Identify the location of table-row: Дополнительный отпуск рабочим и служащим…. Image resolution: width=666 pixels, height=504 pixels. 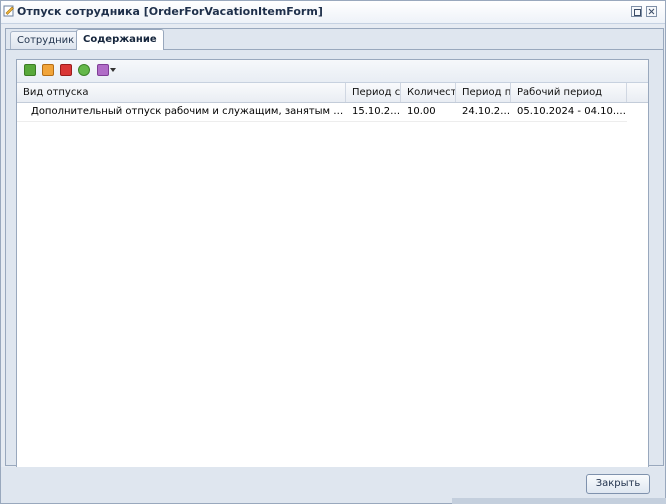
(322, 112).